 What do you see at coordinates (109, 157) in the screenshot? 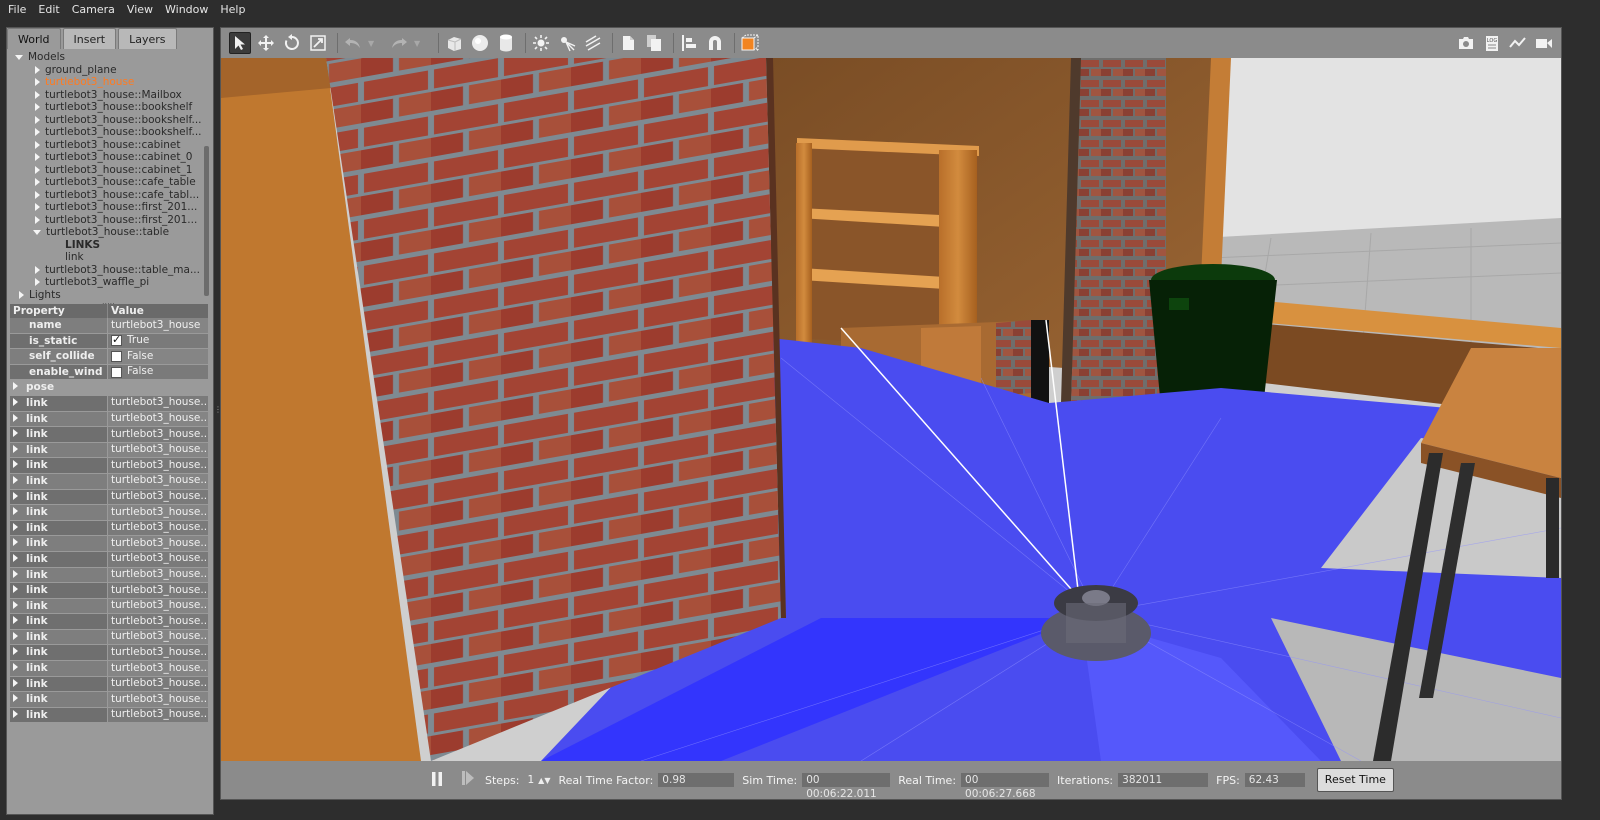
I see `tree-item: turtlebot3_house::cabinet_0` at bounding box center [109, 157].